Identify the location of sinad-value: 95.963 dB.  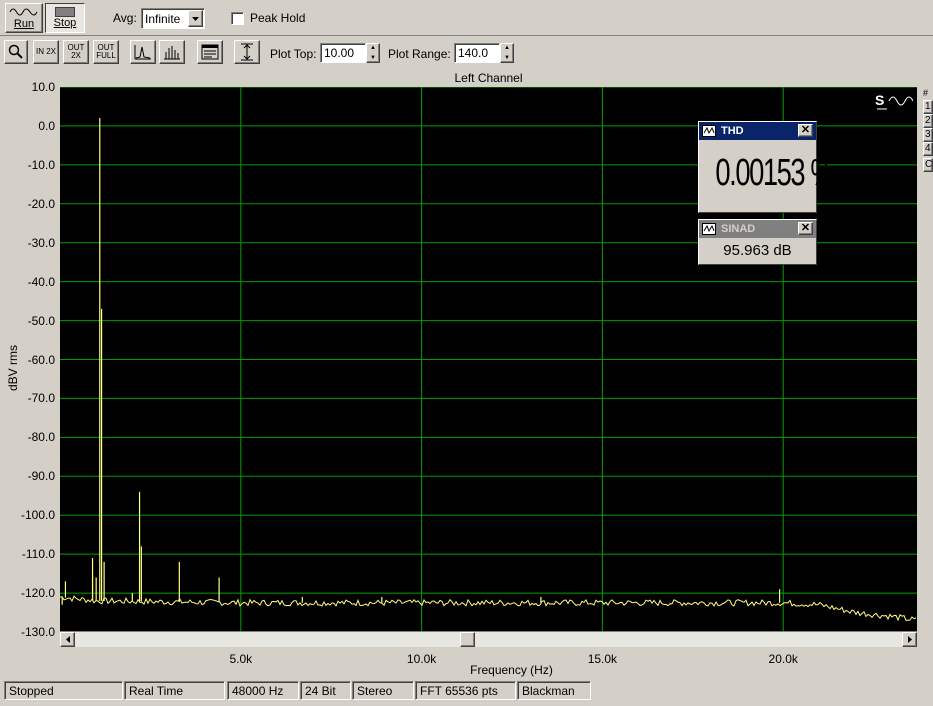
(757, 250).